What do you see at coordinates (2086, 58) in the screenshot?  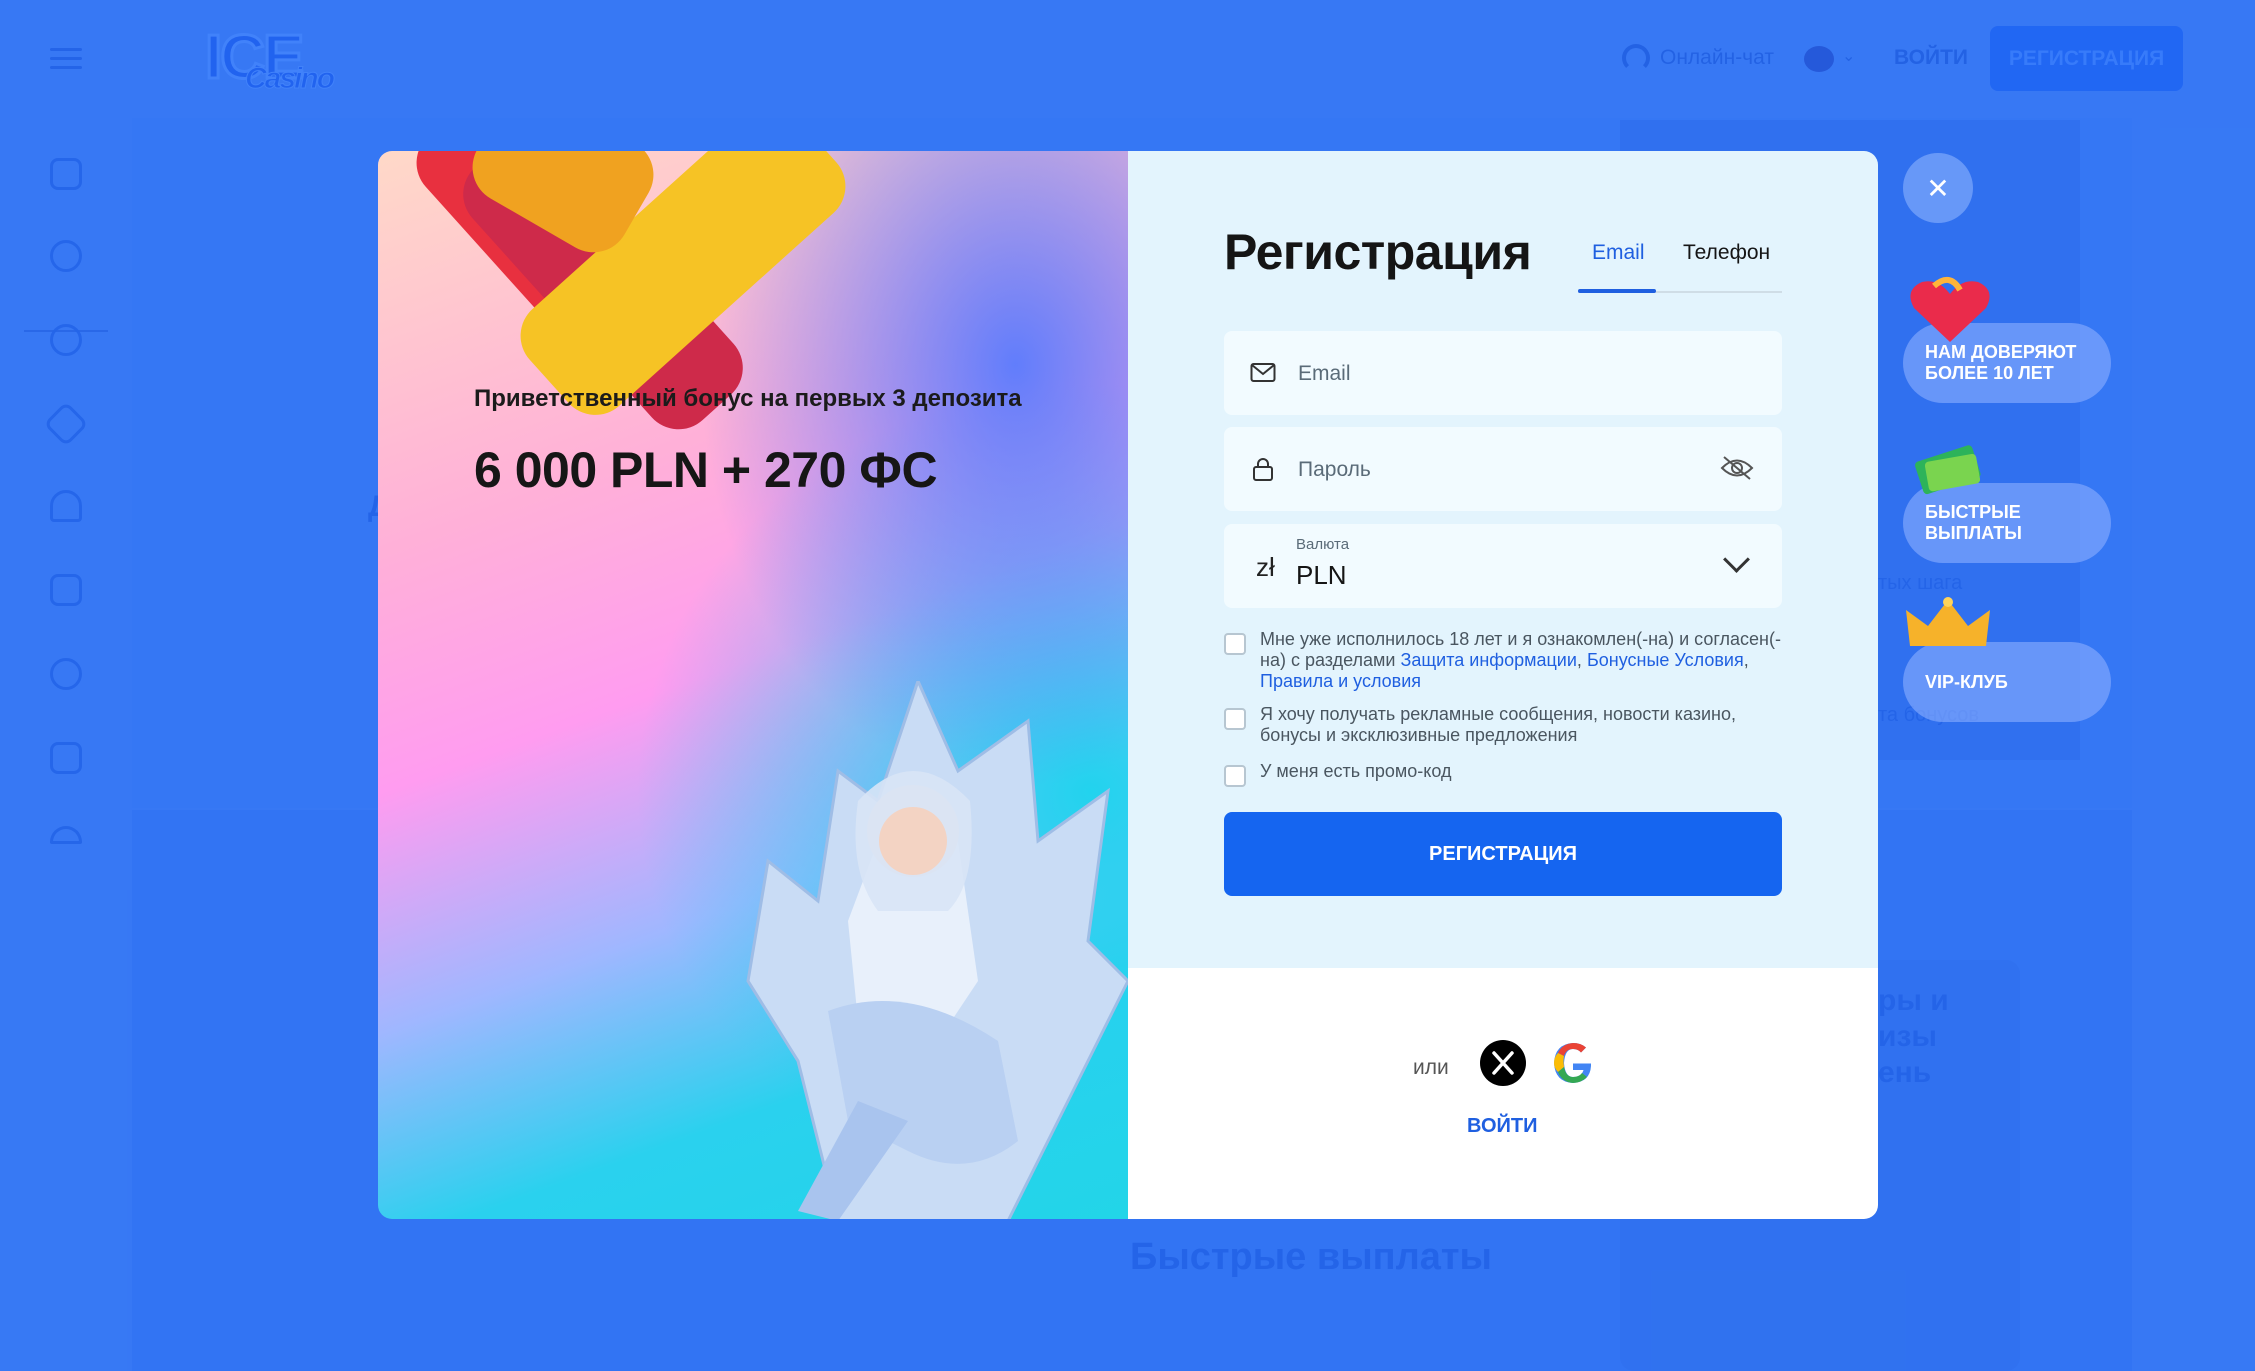 I see `header-register-button: РЕГИСТРАЦИЯ` at bounding box center [2086, 58].